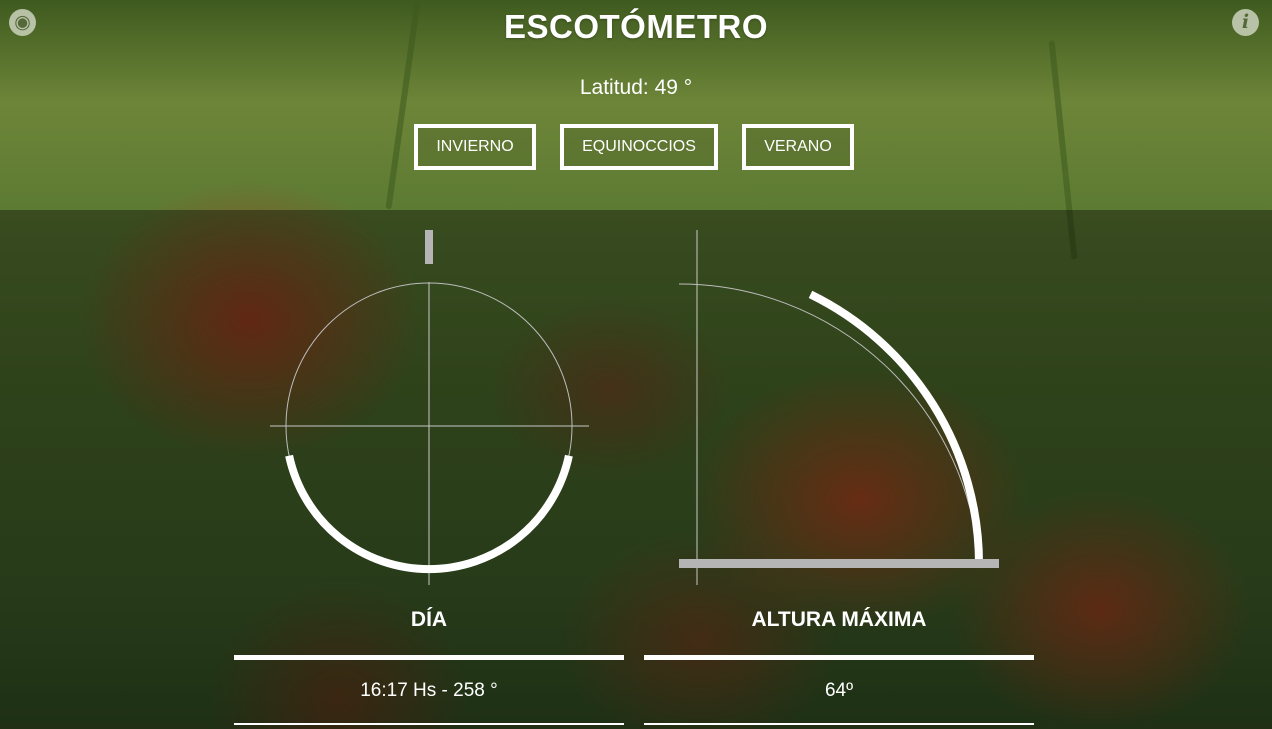 Image resolution: width=1272 pixels, height=729 pixels. I want to click on north-marker, so click(429, 247).